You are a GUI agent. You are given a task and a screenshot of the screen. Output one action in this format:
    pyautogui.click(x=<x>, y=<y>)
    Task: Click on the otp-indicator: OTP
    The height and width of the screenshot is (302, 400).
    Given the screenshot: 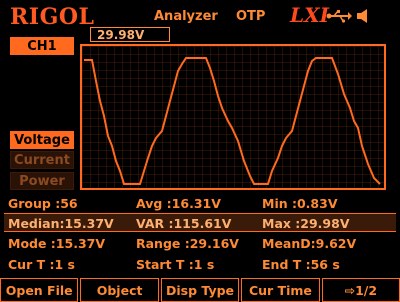 What is the action you would take?
    pyautogui.click(x=251, y=16)
    